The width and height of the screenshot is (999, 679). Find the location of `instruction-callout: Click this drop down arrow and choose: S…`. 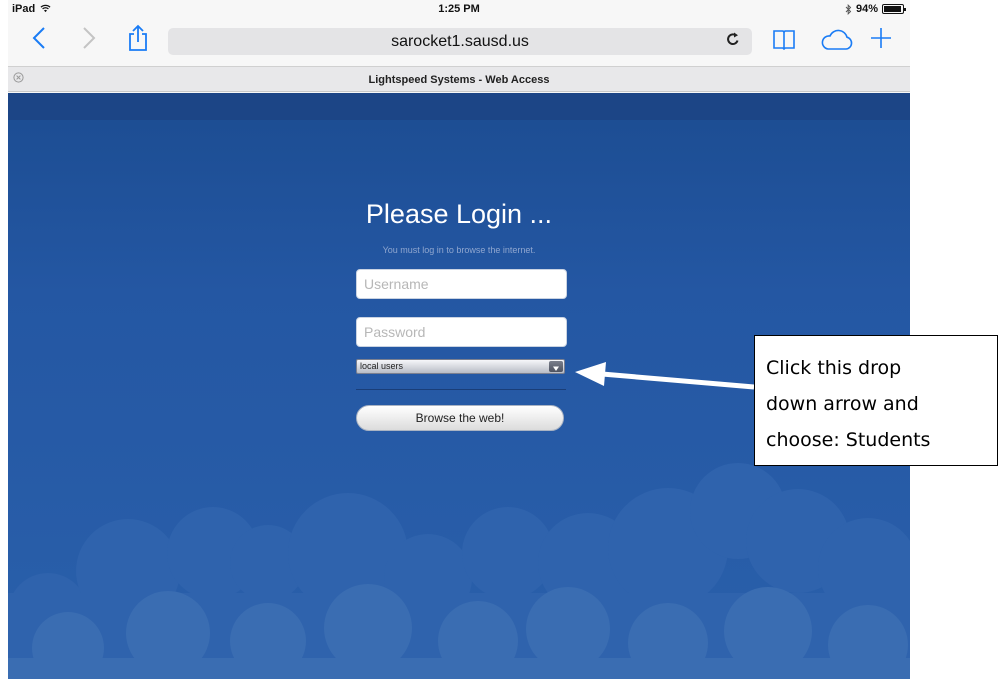

instruction-callout: Click this drop down arrow and choose: S… is located at coordinates (876, 400).